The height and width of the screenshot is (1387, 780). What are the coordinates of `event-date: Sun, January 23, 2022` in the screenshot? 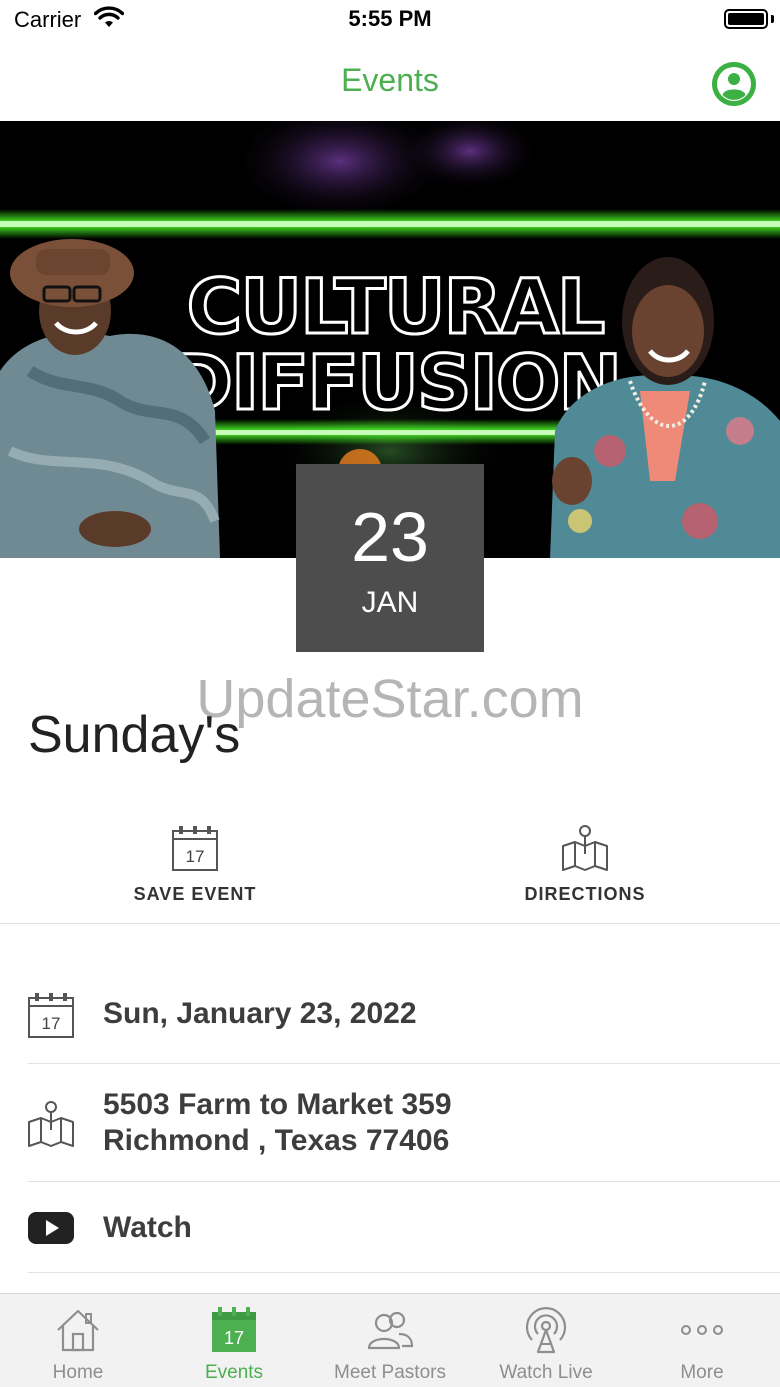 It's located at (260, 1013).